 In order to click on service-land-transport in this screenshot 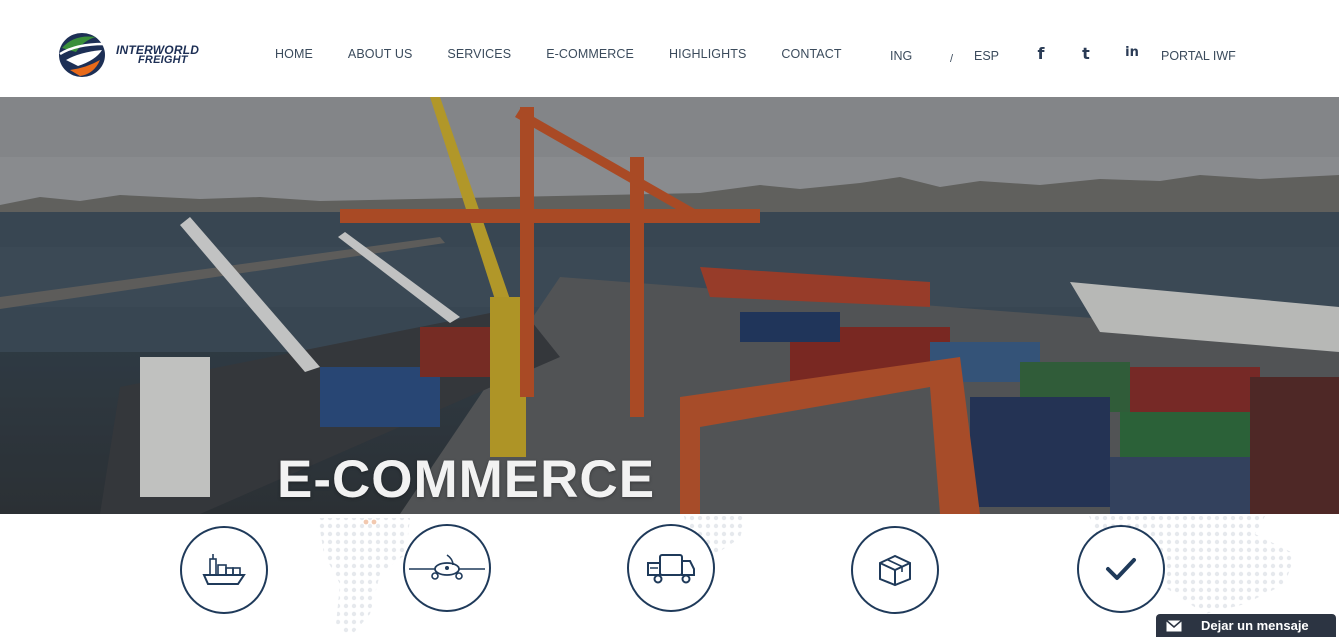, I will do `click(671, 568)`.